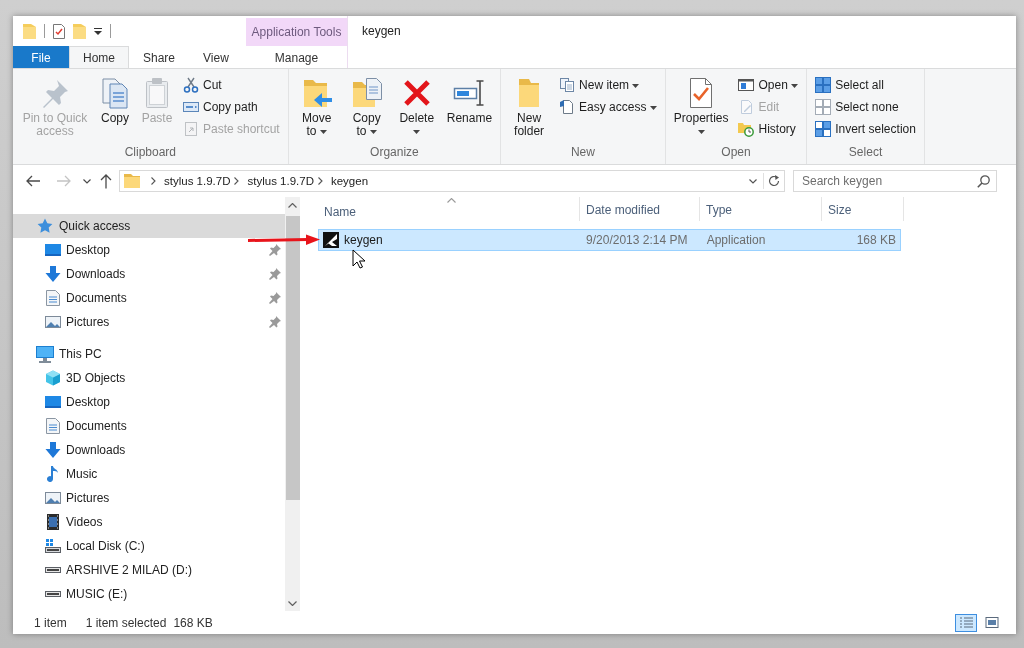 The image size is (1024, 648). I want to click on sidebar-item: Music, so click(149, 474).